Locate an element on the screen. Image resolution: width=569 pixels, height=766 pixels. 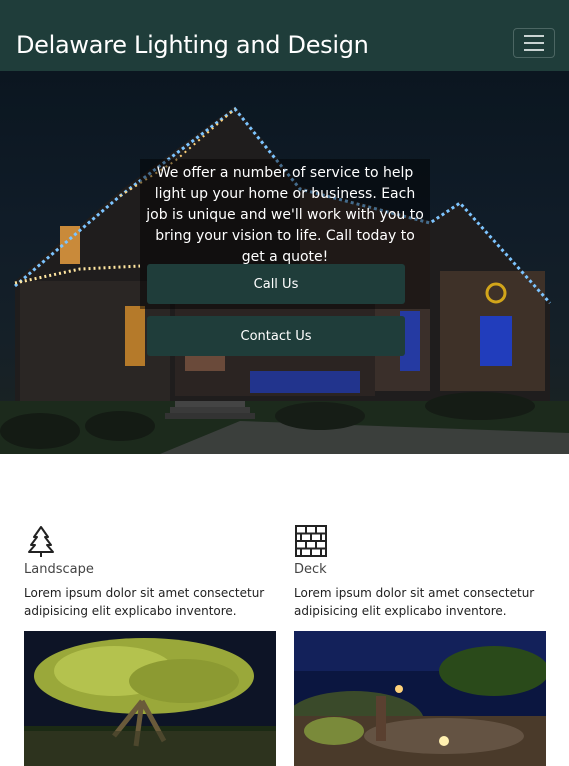
call-us-button: Call Us is located at coordinates (276, 284).